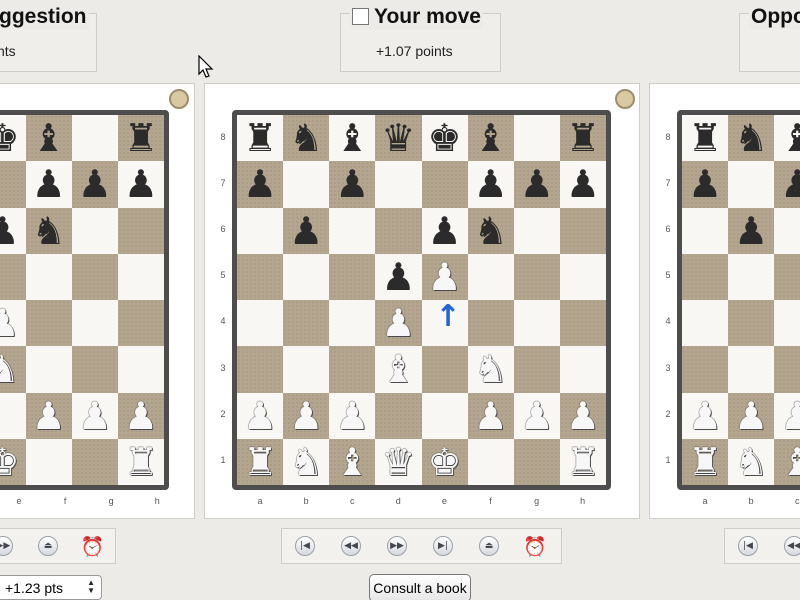 This screenshot has width=800, height=600. Describe the element at coordinates (360, 16) in the screenshot. I see `your-move-checkbox` at that location.